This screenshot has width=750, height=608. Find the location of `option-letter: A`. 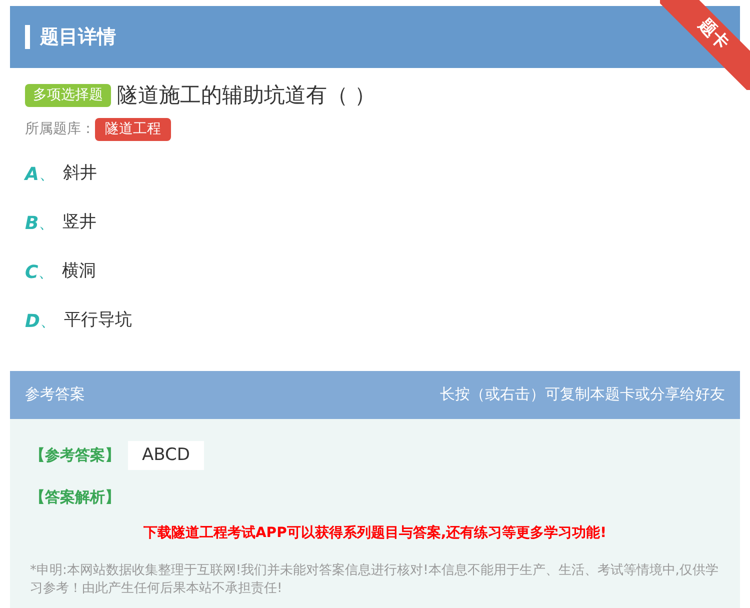

option-letter: A is located at coordinates (32, 174).